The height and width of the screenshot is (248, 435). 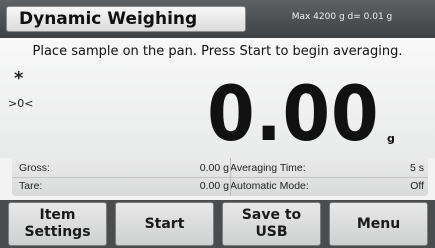 I want to click on save-to-usb-label: Save to USB, so click(x=271, y=223).